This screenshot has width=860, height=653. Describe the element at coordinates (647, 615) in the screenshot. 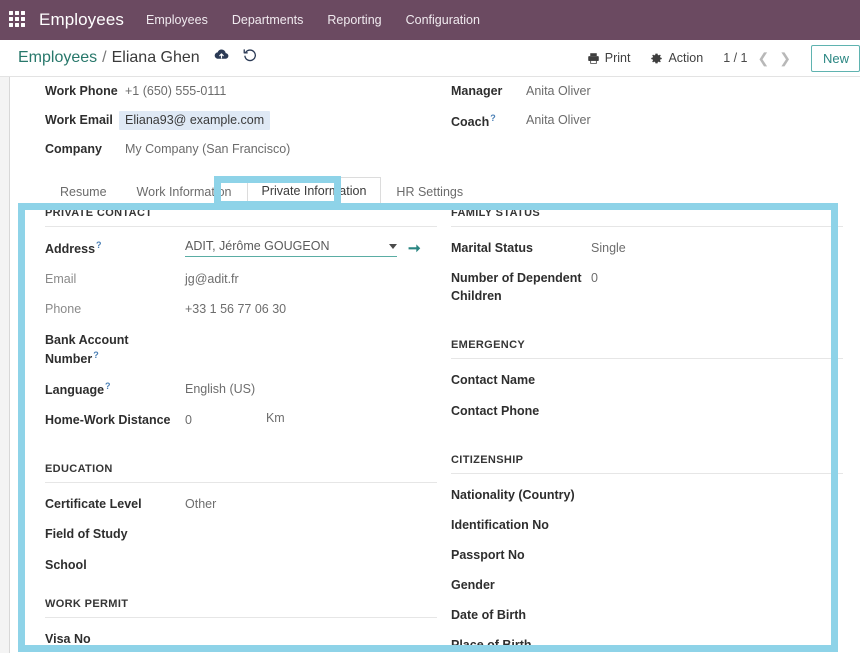

I see `field-date-of-birth: Date of Birth` at that location.